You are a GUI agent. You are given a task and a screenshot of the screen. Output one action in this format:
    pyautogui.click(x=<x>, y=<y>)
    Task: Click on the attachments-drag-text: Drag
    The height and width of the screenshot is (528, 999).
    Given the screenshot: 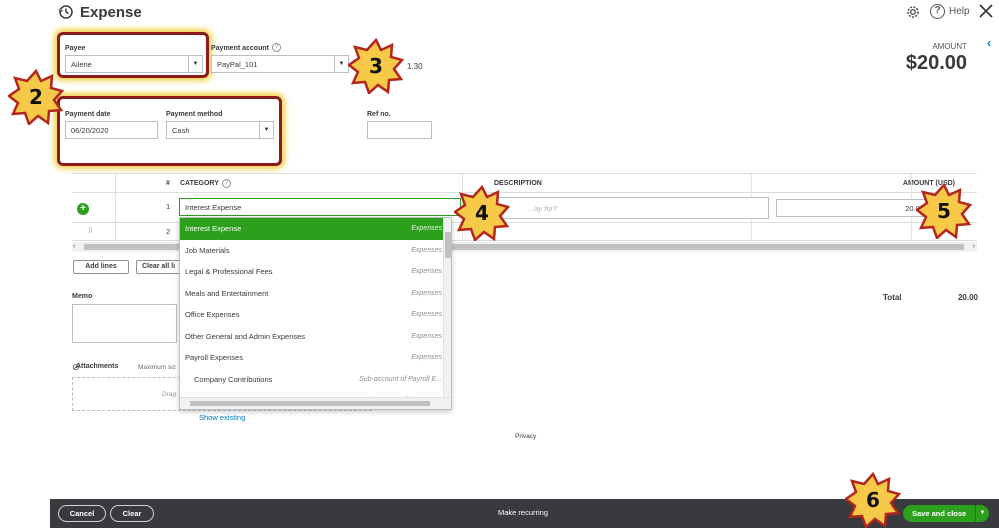 What is the action you would take?
    pyautogui.click(x=169, y=394)
    